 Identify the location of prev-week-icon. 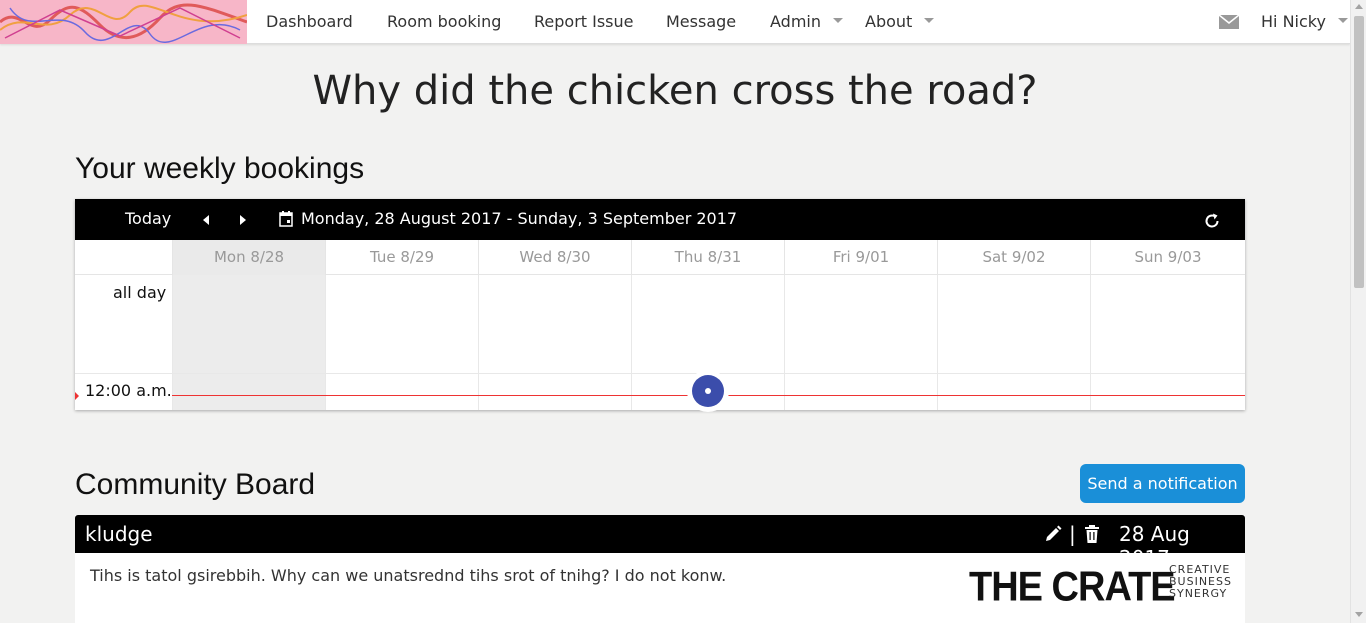
(206, 220).